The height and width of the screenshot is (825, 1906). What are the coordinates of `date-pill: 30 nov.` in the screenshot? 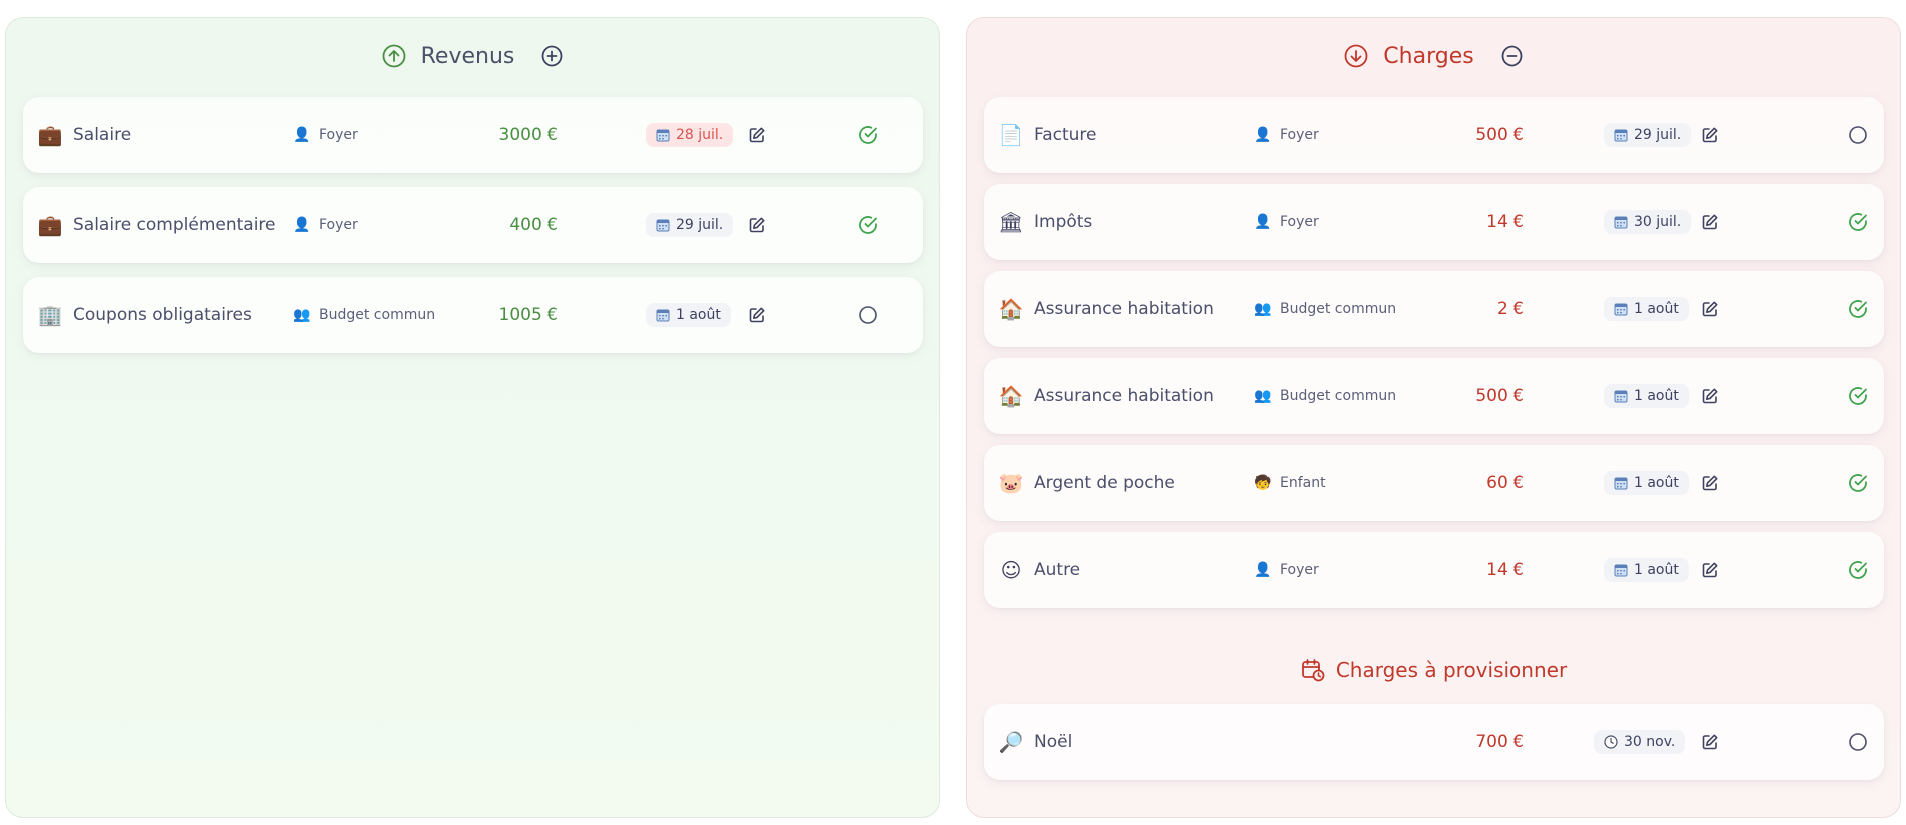 It's located at (1640, 742).